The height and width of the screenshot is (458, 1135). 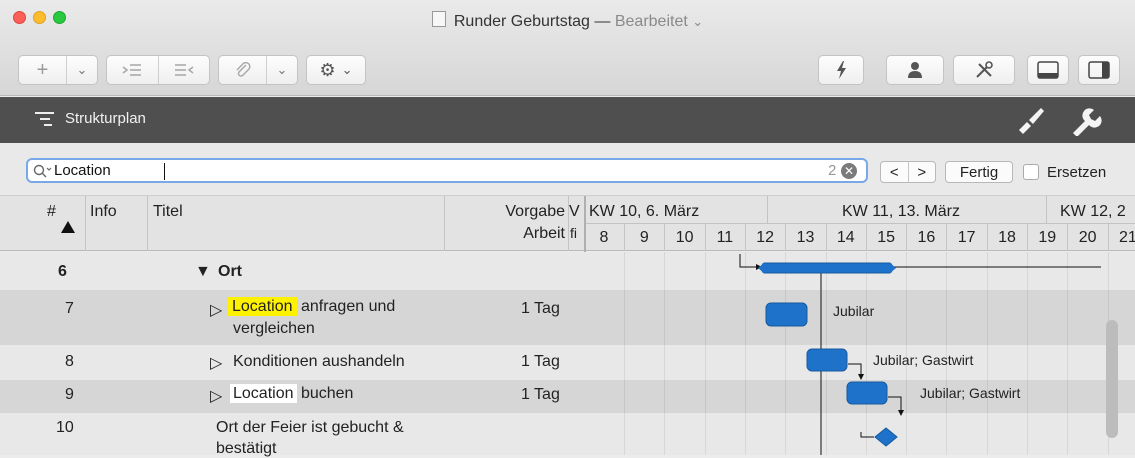 I want to click on document-icon, so click(x=438, y=19).